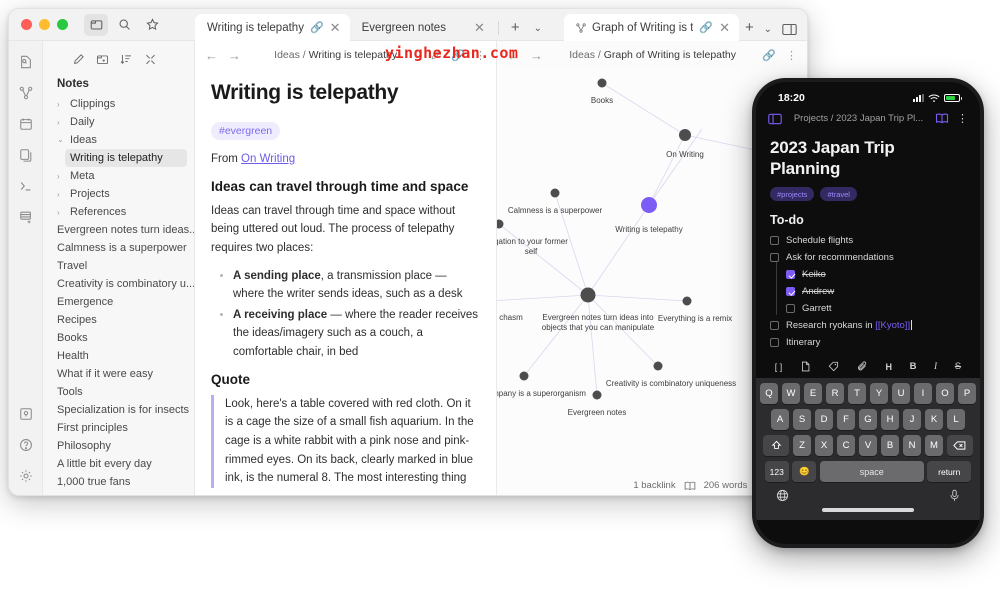 The height and width of the screenshot is (590, 1000). Describe the element at coordinates (791, 394) in the screenshot. I see `key-w: W` at that location.